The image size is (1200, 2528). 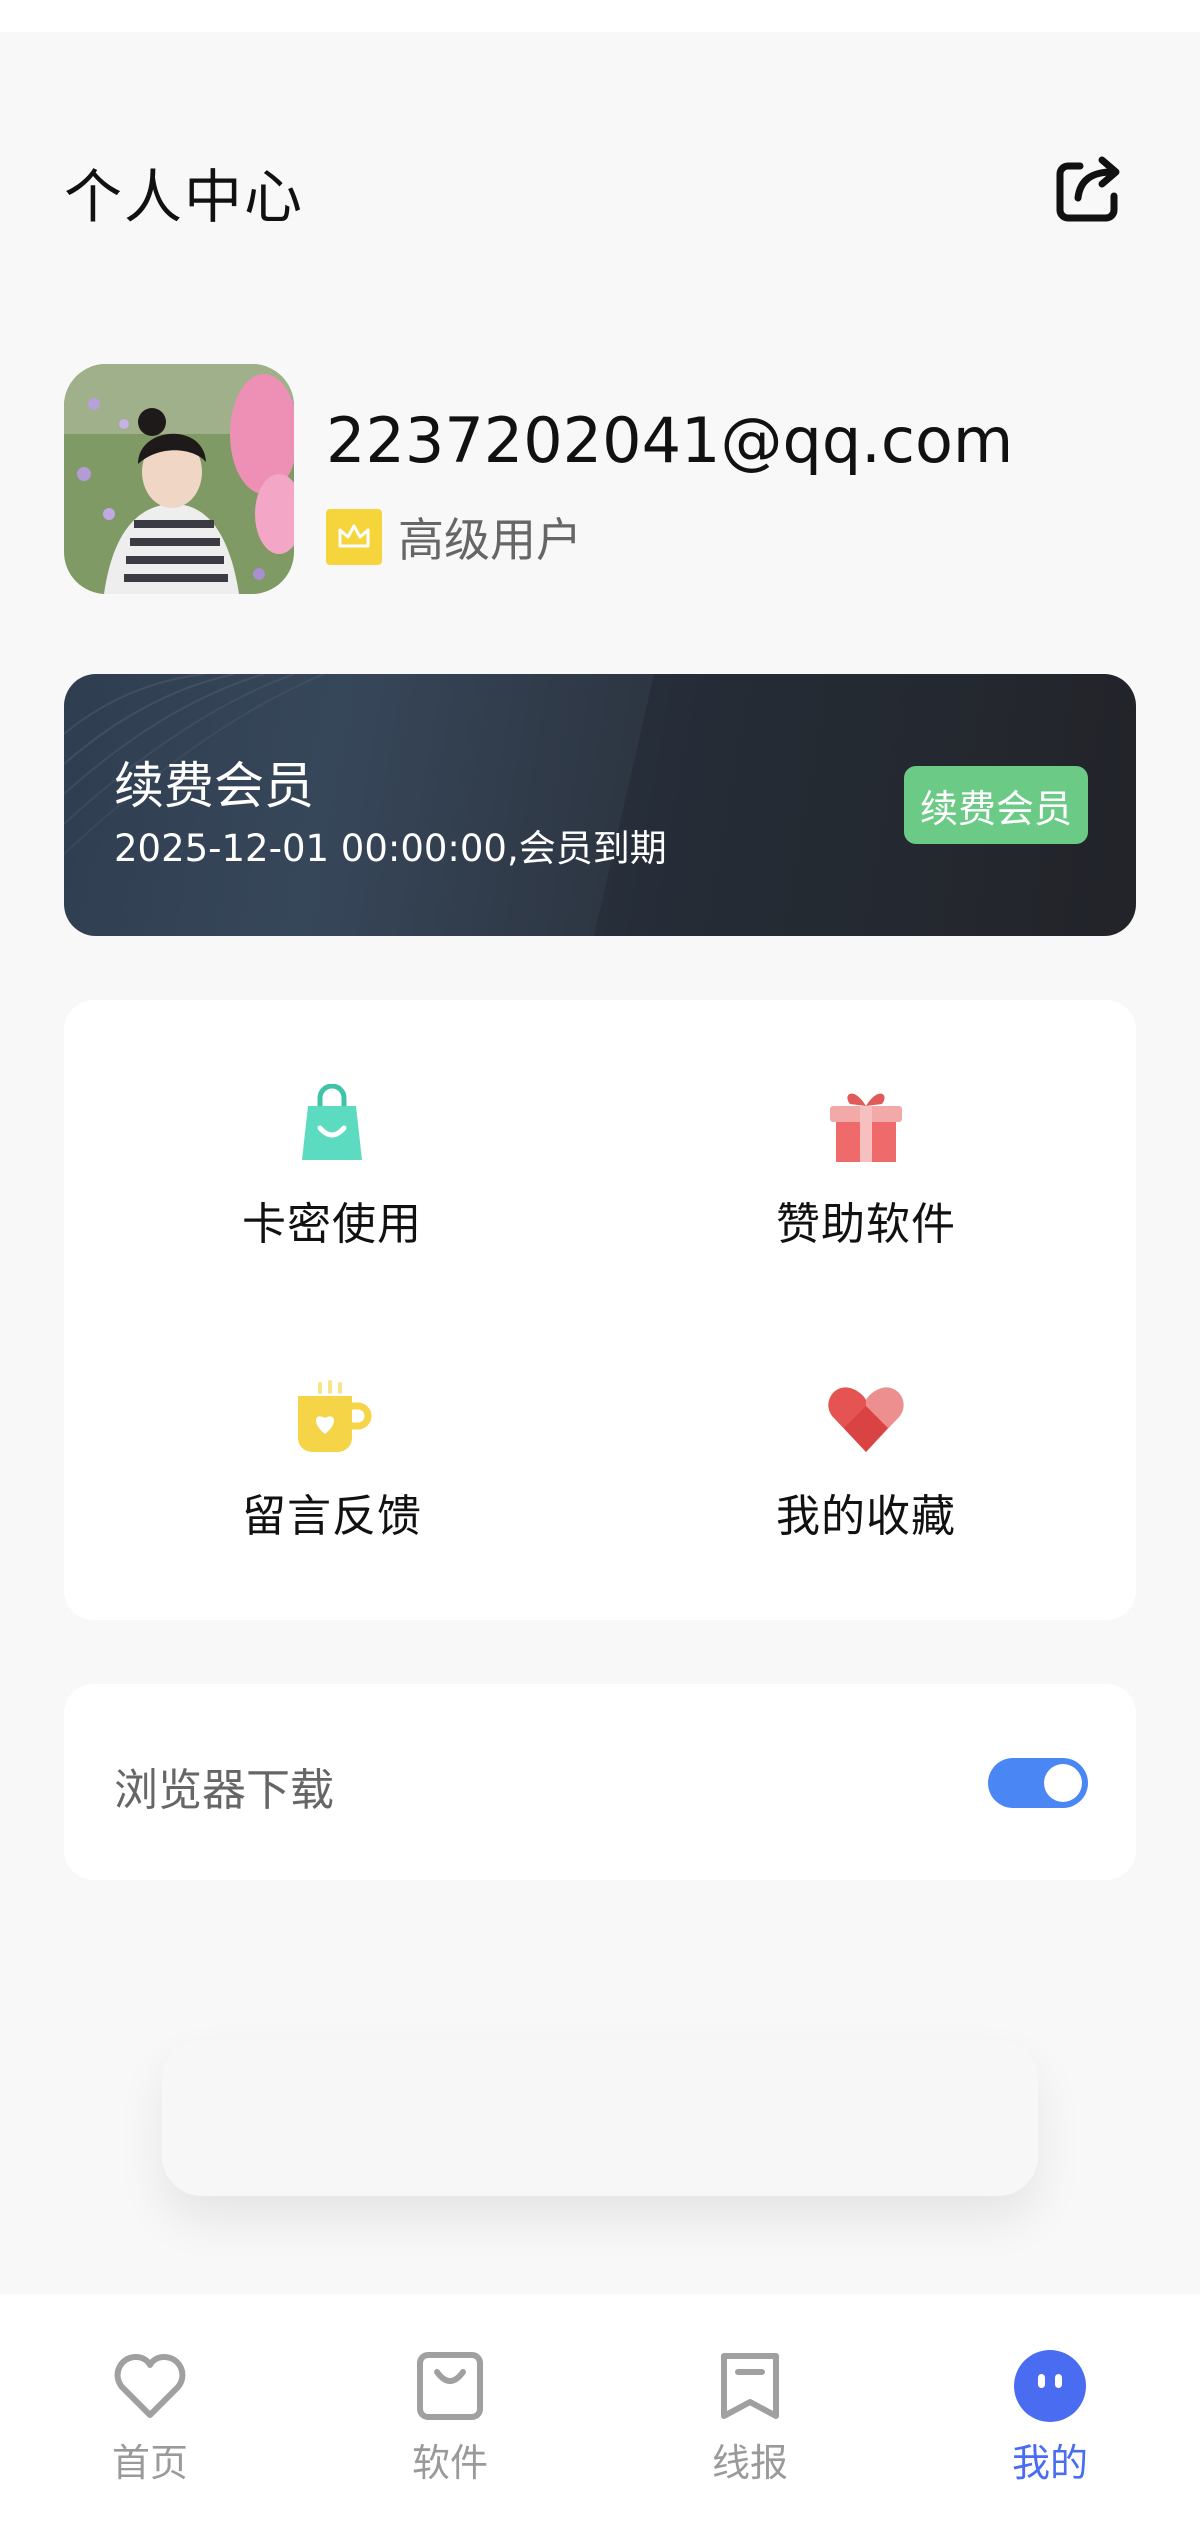 I want to click on tab-label: 首页, so click(x=149, y=2463).